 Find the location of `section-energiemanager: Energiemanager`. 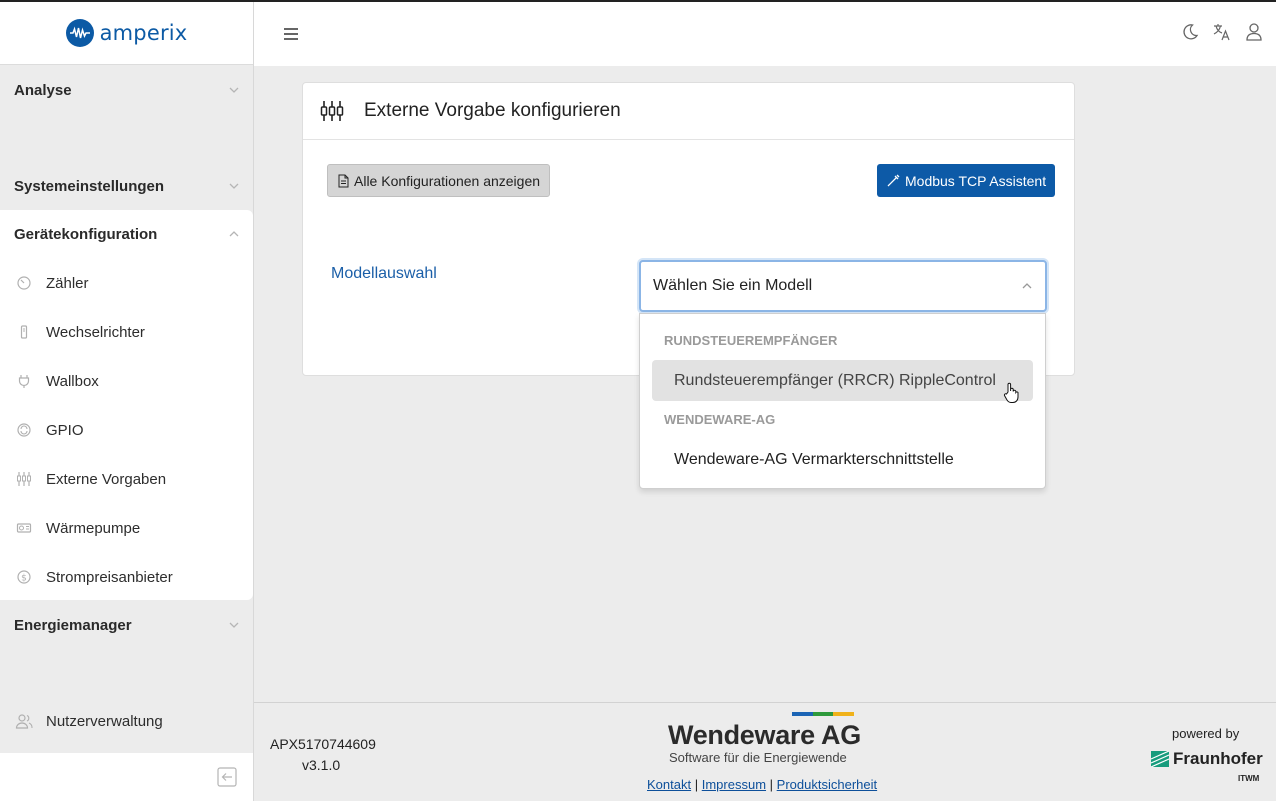

section-energiemanager: Energiemanager is located at coordinates (127, 625).